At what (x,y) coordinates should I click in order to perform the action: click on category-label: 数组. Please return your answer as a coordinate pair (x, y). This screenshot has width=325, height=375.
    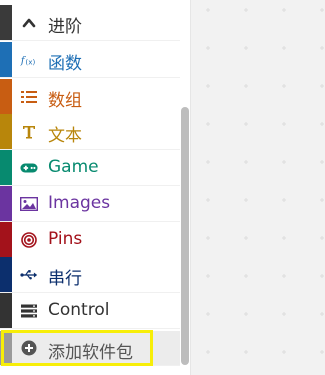
    Looking at the image, I should click on (65, 101).